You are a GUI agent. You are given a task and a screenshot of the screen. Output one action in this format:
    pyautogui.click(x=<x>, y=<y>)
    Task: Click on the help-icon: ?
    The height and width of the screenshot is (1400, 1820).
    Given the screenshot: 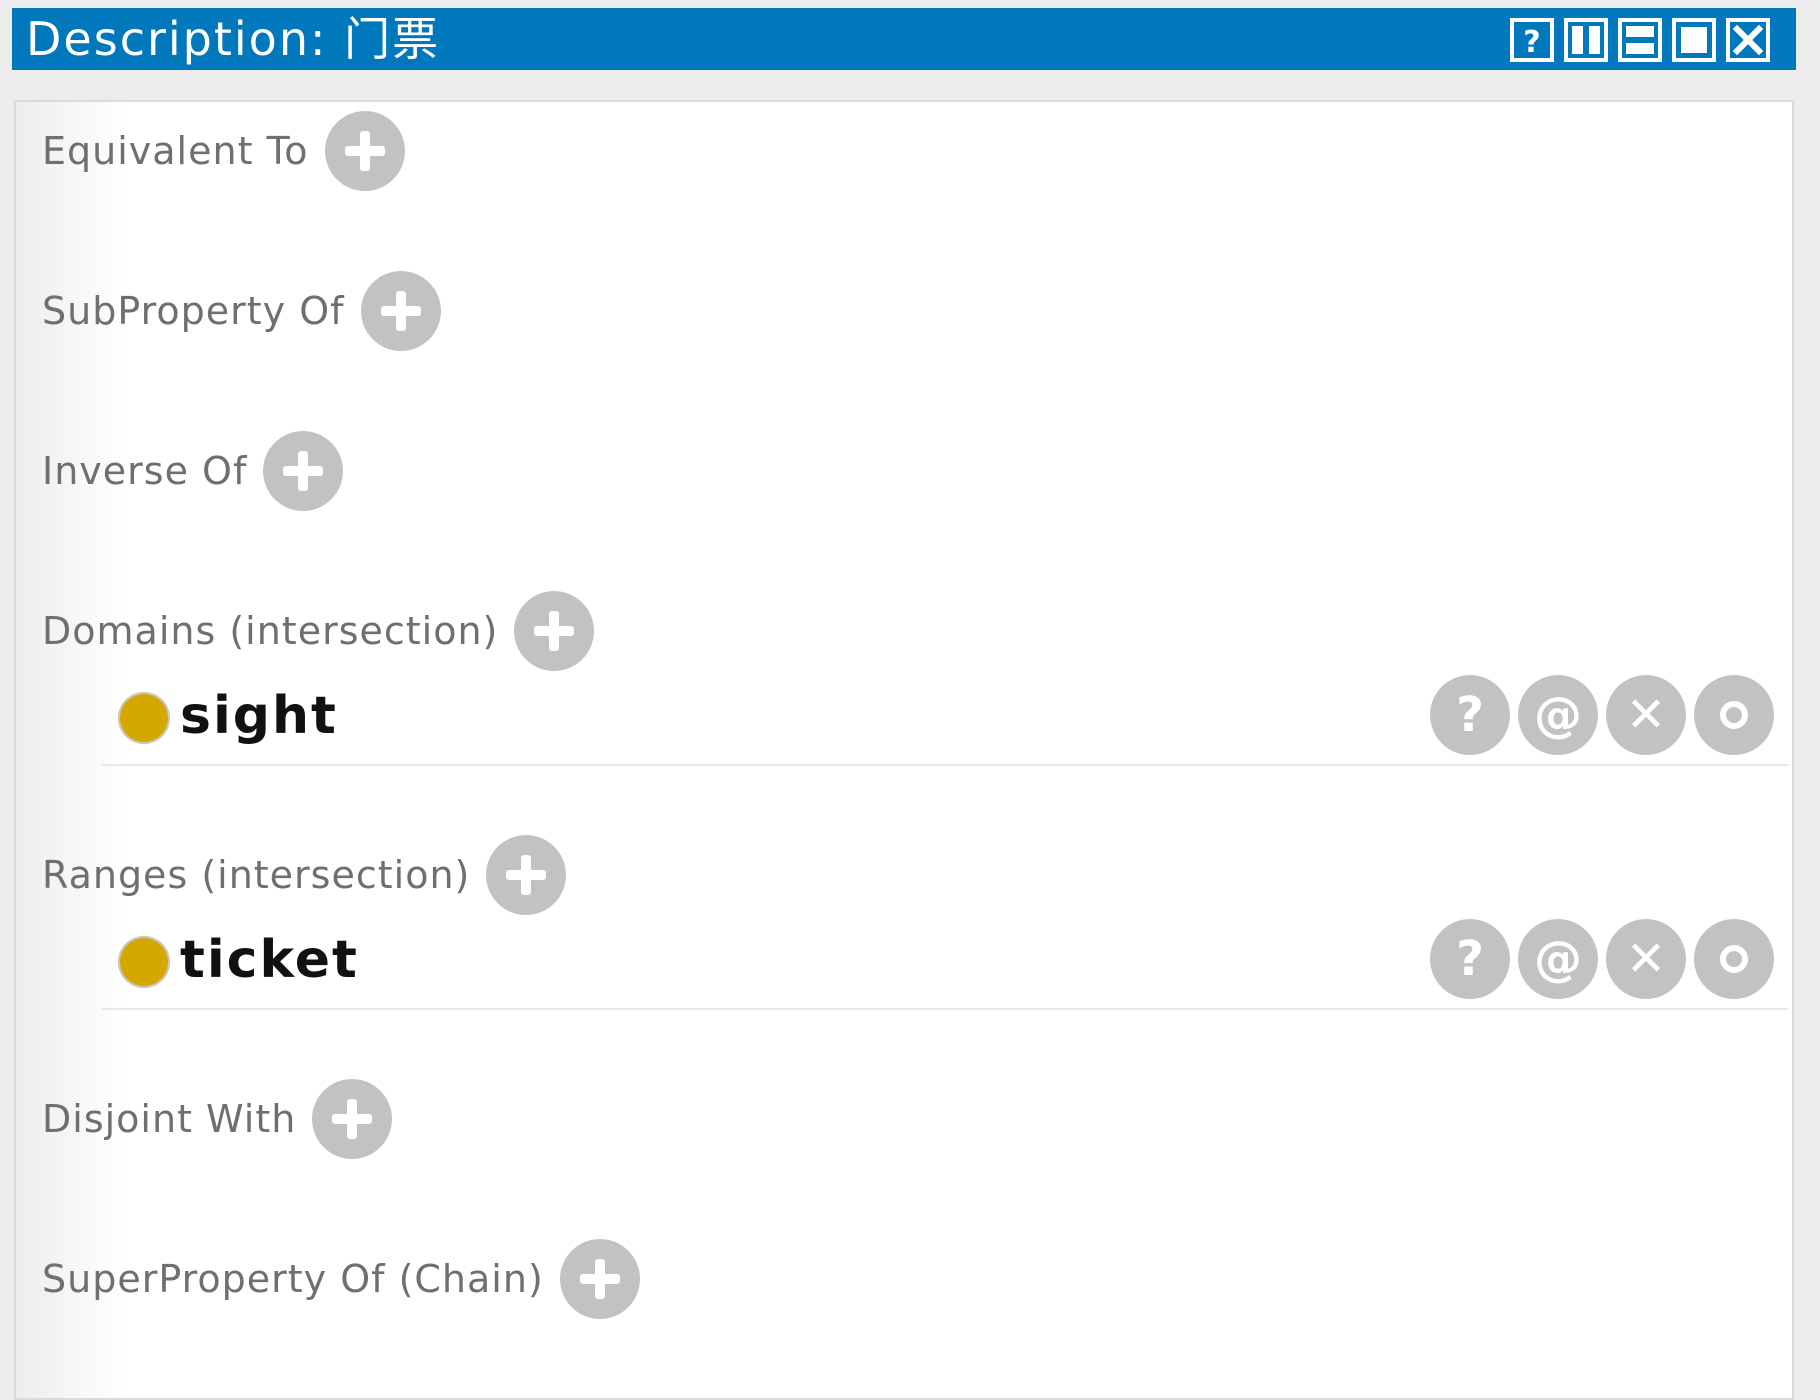 What is the action you would take?
    pyautogui.click(x=1532, y=40)
    